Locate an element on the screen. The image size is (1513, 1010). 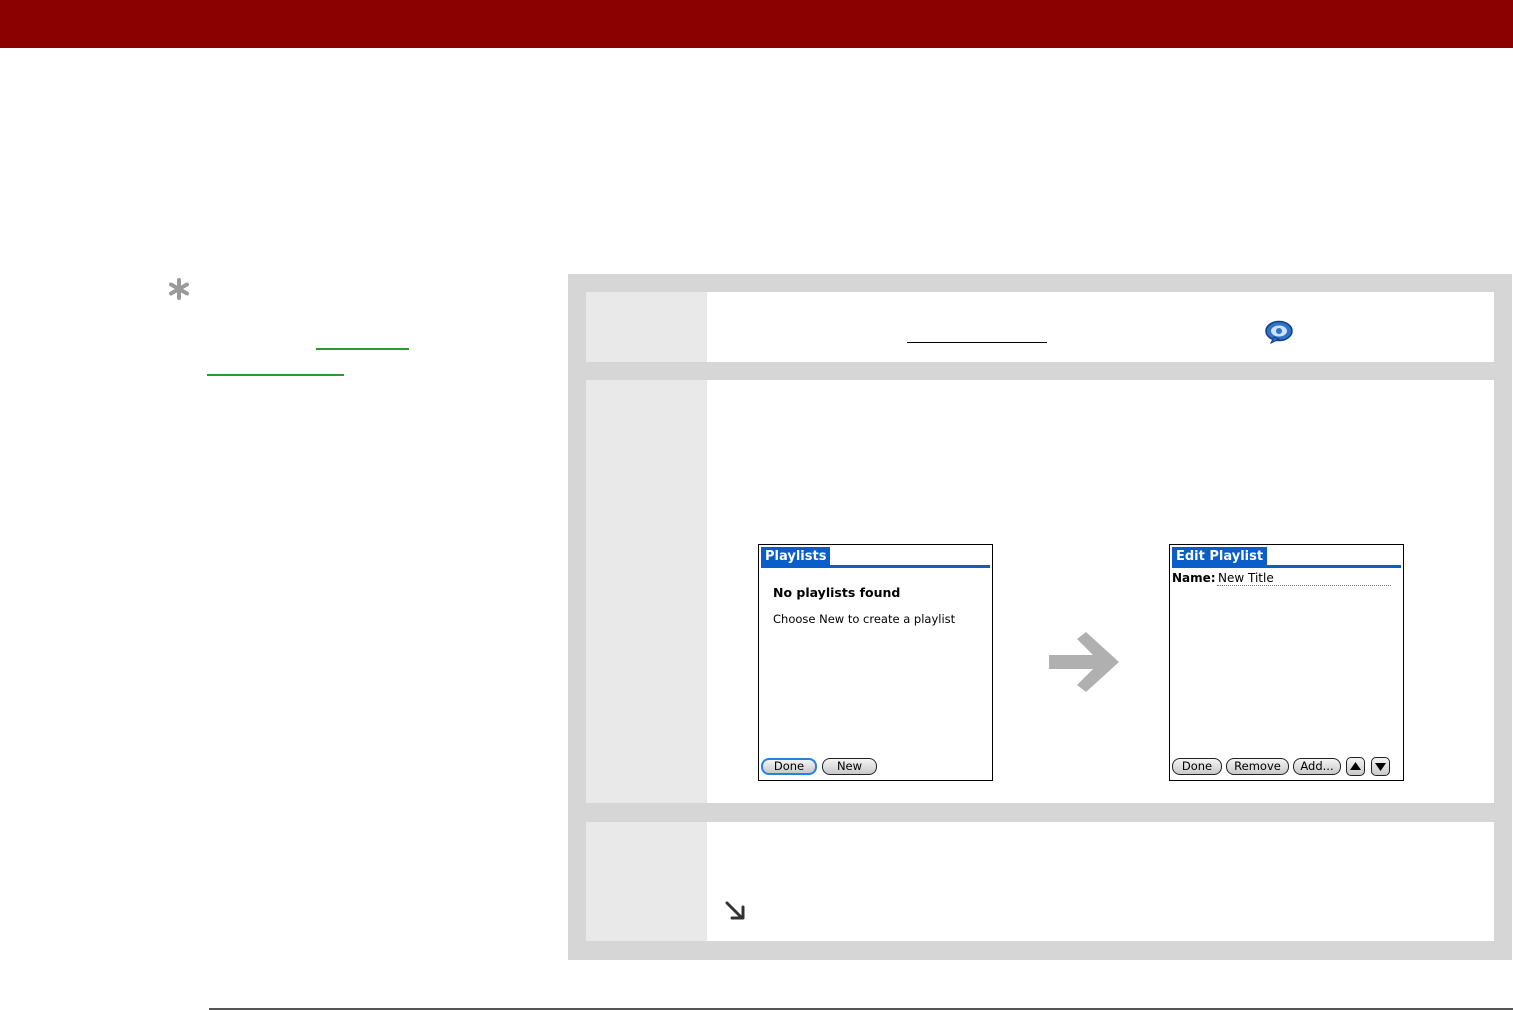
name-field: New Title is located at coordinates (1246, 578).